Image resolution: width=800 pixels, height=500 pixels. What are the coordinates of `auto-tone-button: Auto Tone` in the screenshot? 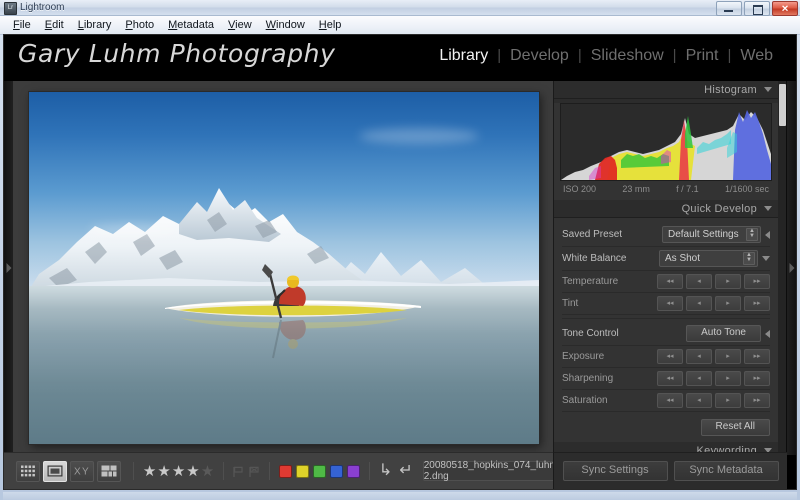 It's located at (723, 333).